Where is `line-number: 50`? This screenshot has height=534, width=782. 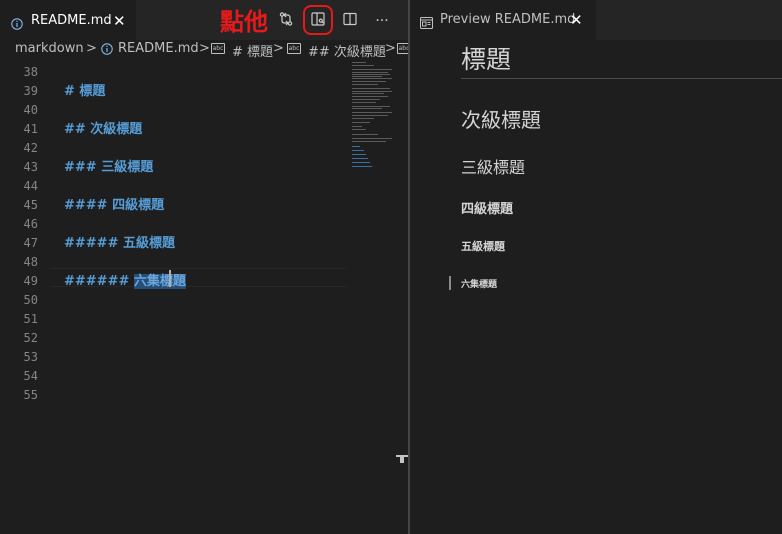
line-number: 50 is located at coordinates (30, 300).